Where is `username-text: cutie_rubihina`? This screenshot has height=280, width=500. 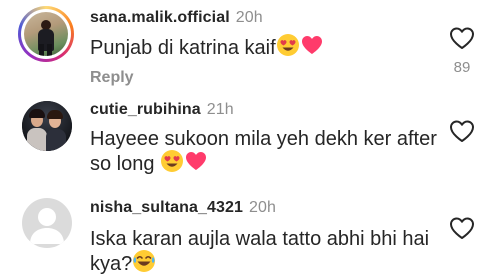 username-text: cutie_rubihina is located at coordinates (145, 109).